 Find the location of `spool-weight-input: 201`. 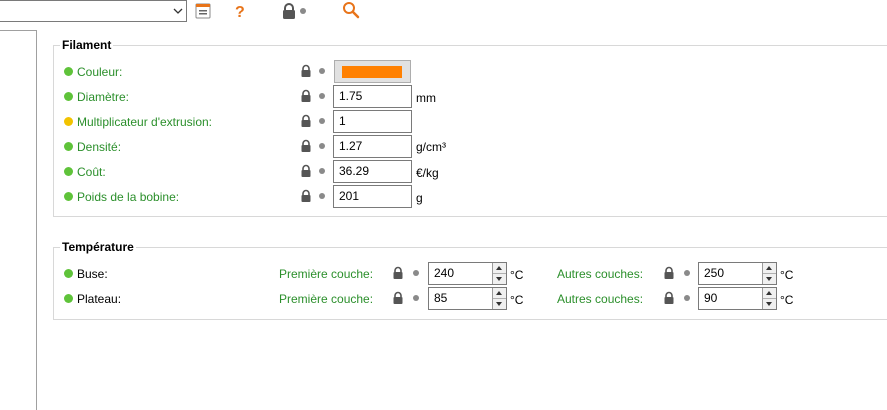

spool-weight-input: 201 is located at coordinates (372, 196).